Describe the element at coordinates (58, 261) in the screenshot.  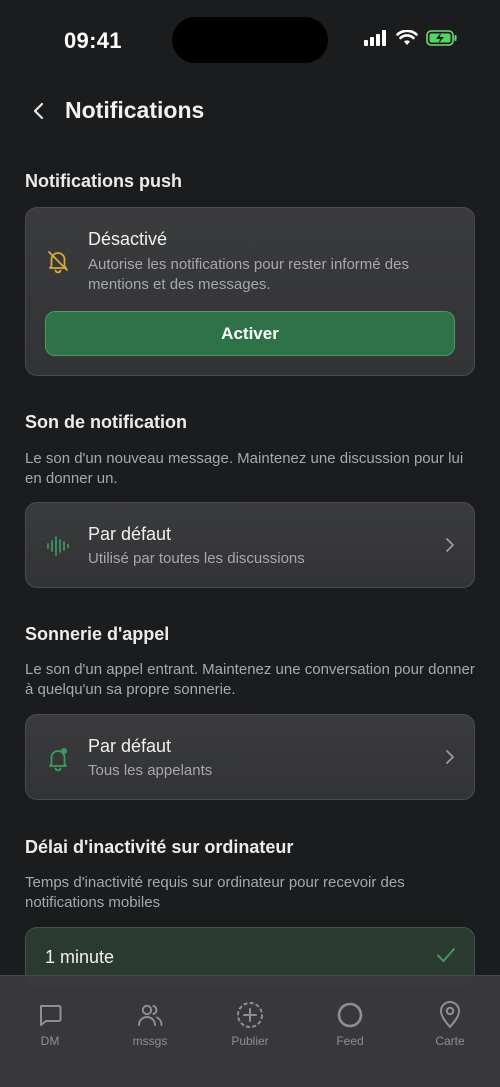
I see `bell-off-icon` at that location.